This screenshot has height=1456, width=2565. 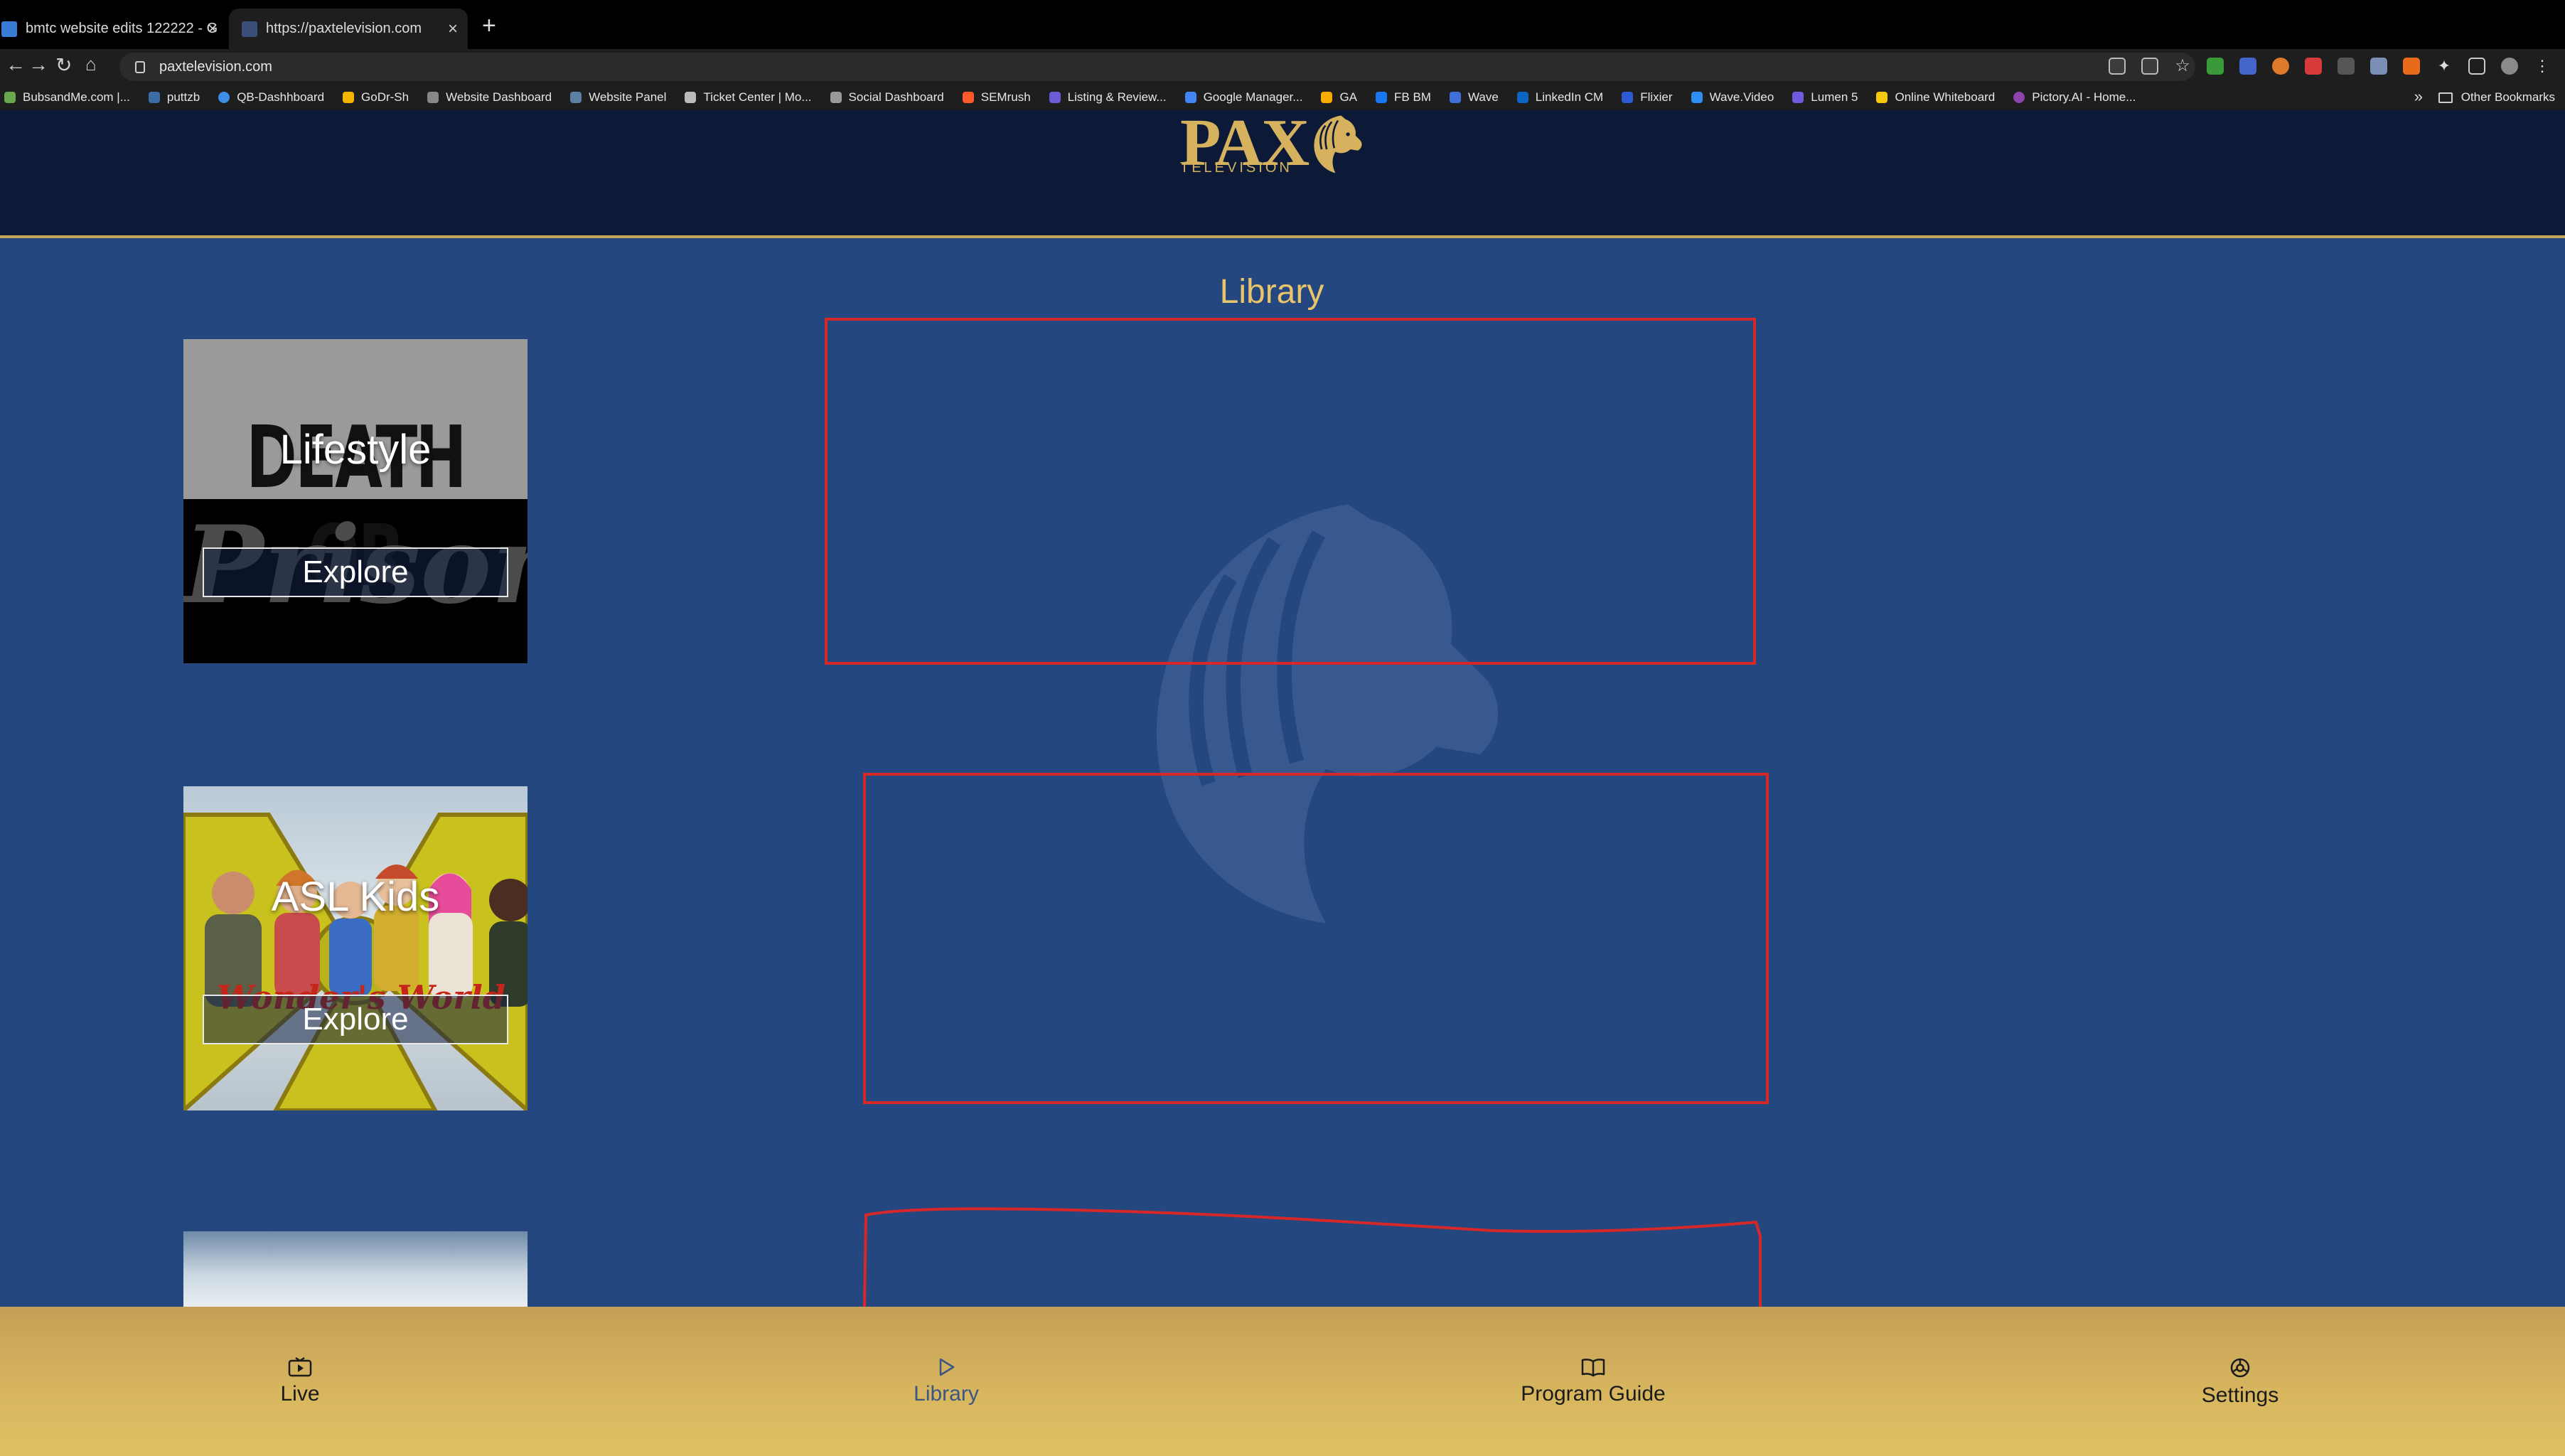 I want to click on category-card-lifestyle: DEATH OR Prison Lifestyle Explore, so click(x=356, y=501).